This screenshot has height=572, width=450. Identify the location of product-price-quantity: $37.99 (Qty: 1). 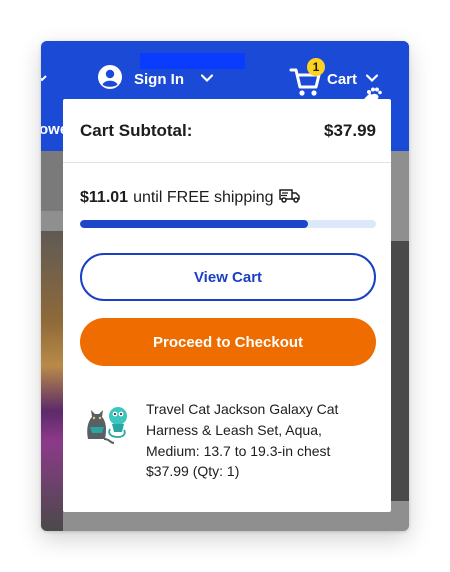
(193, 471).